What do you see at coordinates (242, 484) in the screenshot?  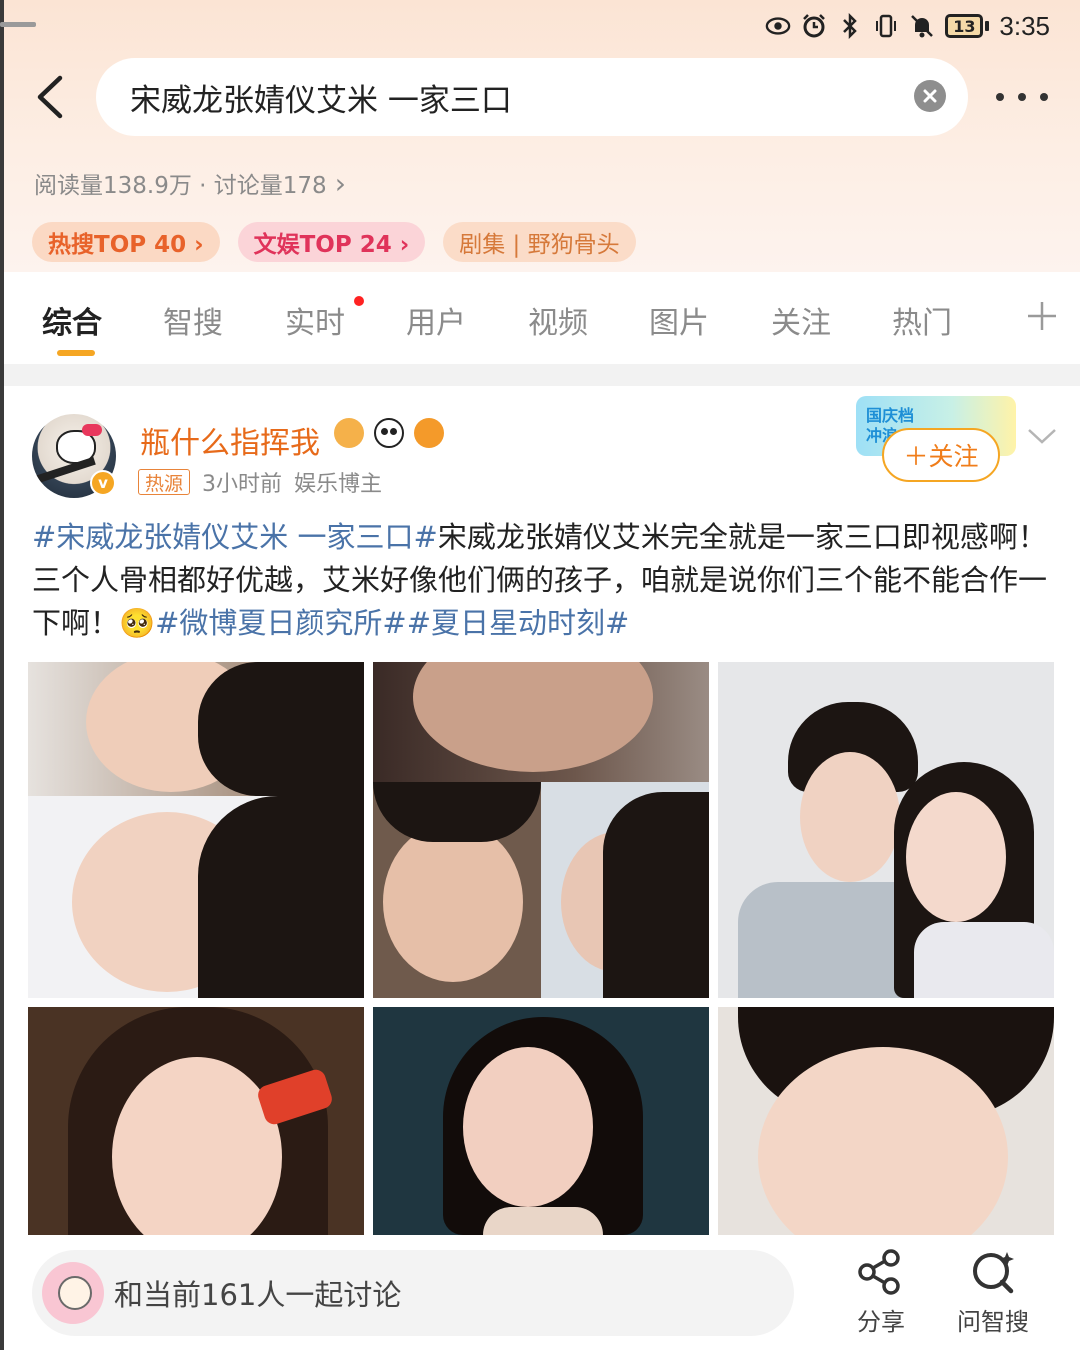 I see `post-time: 3小时前` at bounding box center [242, 484].